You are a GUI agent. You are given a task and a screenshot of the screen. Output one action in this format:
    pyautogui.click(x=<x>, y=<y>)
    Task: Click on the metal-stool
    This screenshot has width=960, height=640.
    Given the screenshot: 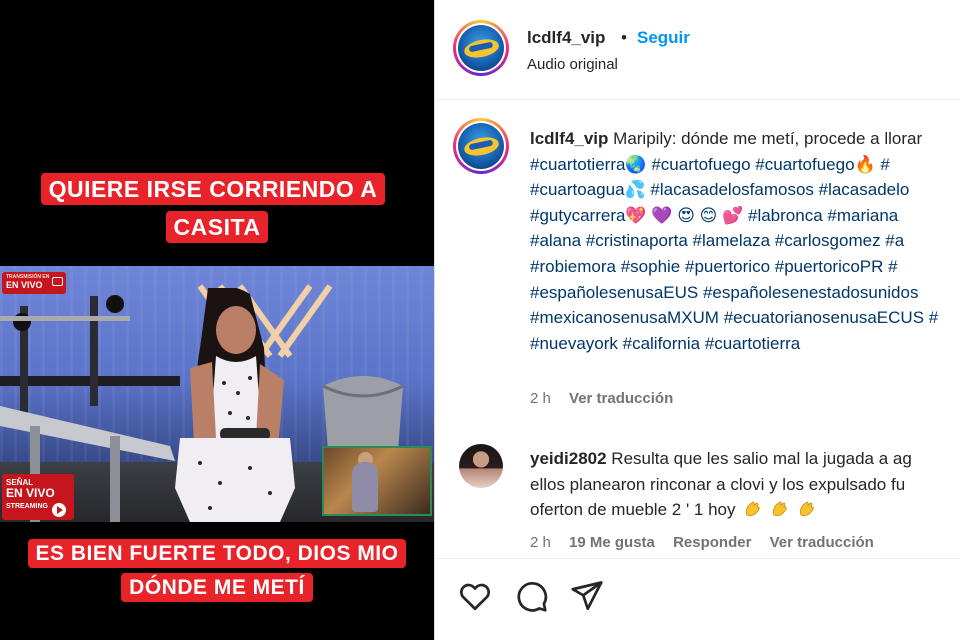 What is the action you would take?
    pyautogui.click(x=363, y=416)
    